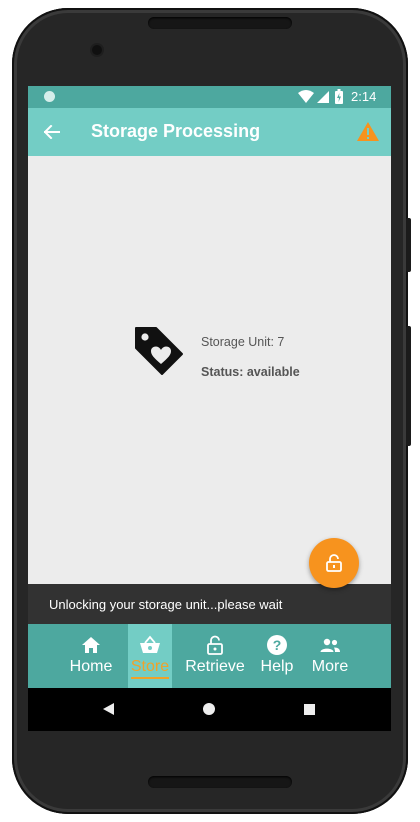  I want to click on nav-store-label: Store, so click(150, 668).